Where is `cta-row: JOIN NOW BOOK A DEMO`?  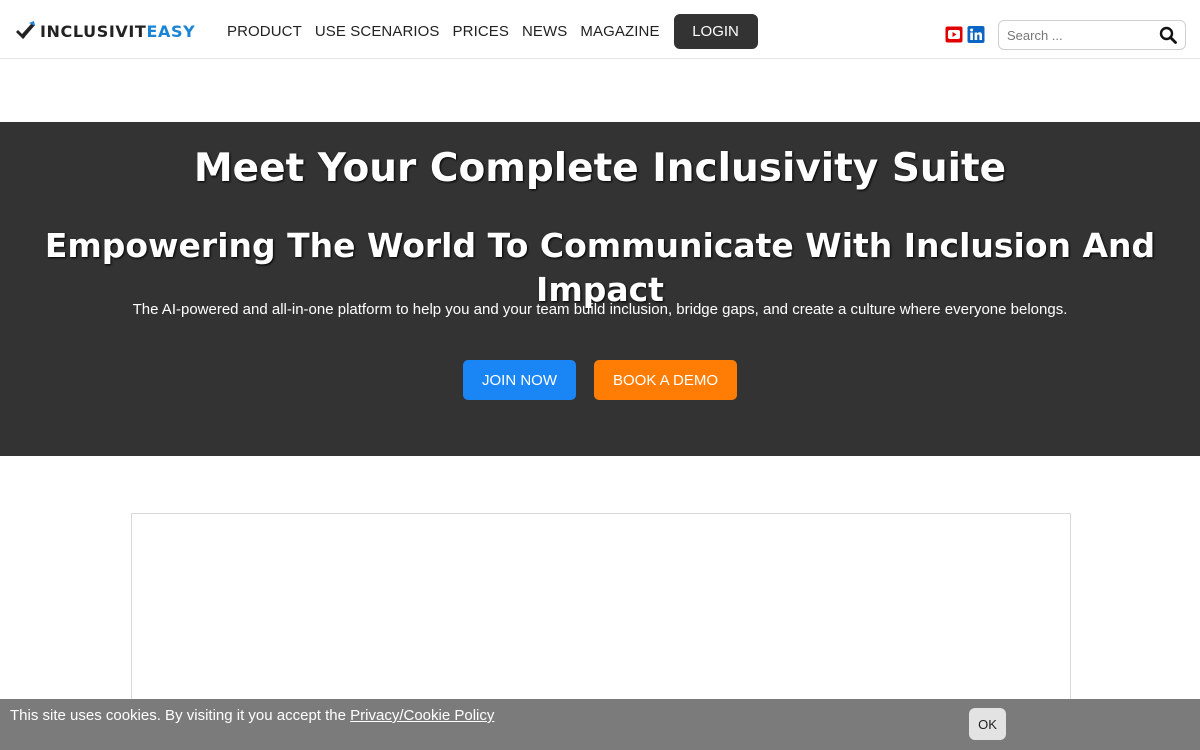 cta-row: JOIN NOW BOOK A DEMO is located at coordinates (600, 380).